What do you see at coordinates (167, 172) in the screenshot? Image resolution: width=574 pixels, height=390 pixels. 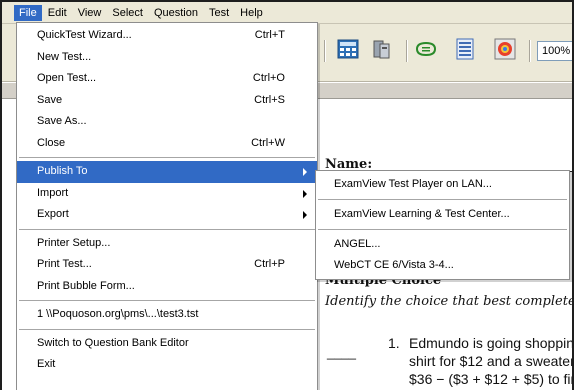 I see `menu-item-publish-to: Publish To` at bounding box center [167, 172].